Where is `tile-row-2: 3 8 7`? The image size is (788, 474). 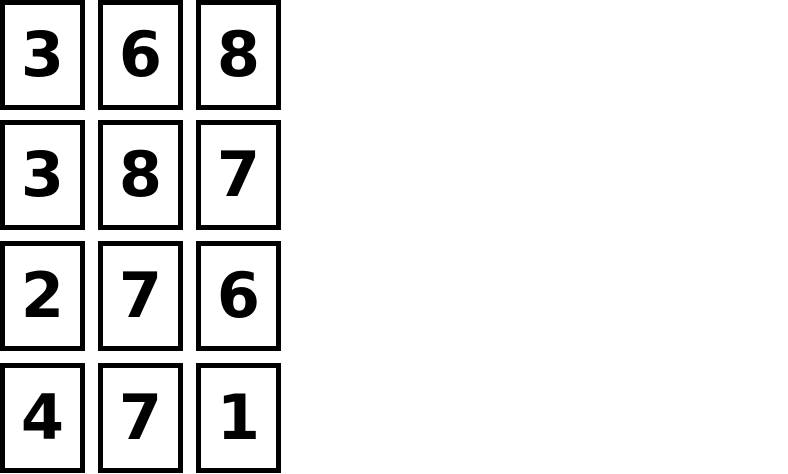 tile-row-2: 3 8 7 is located at coordinates (141, 175).